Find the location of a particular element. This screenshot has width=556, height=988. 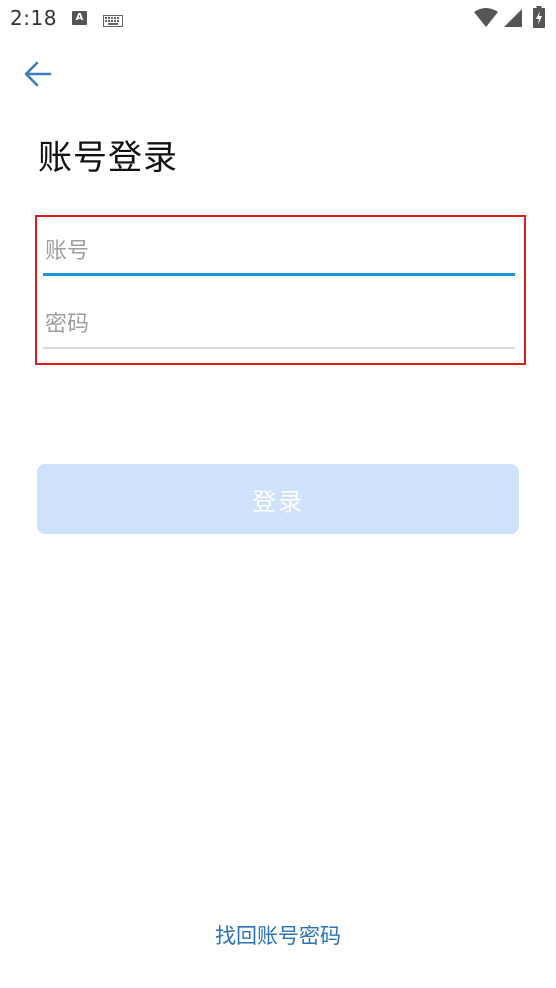

account-input-underline is located at coordinates (279, 274).